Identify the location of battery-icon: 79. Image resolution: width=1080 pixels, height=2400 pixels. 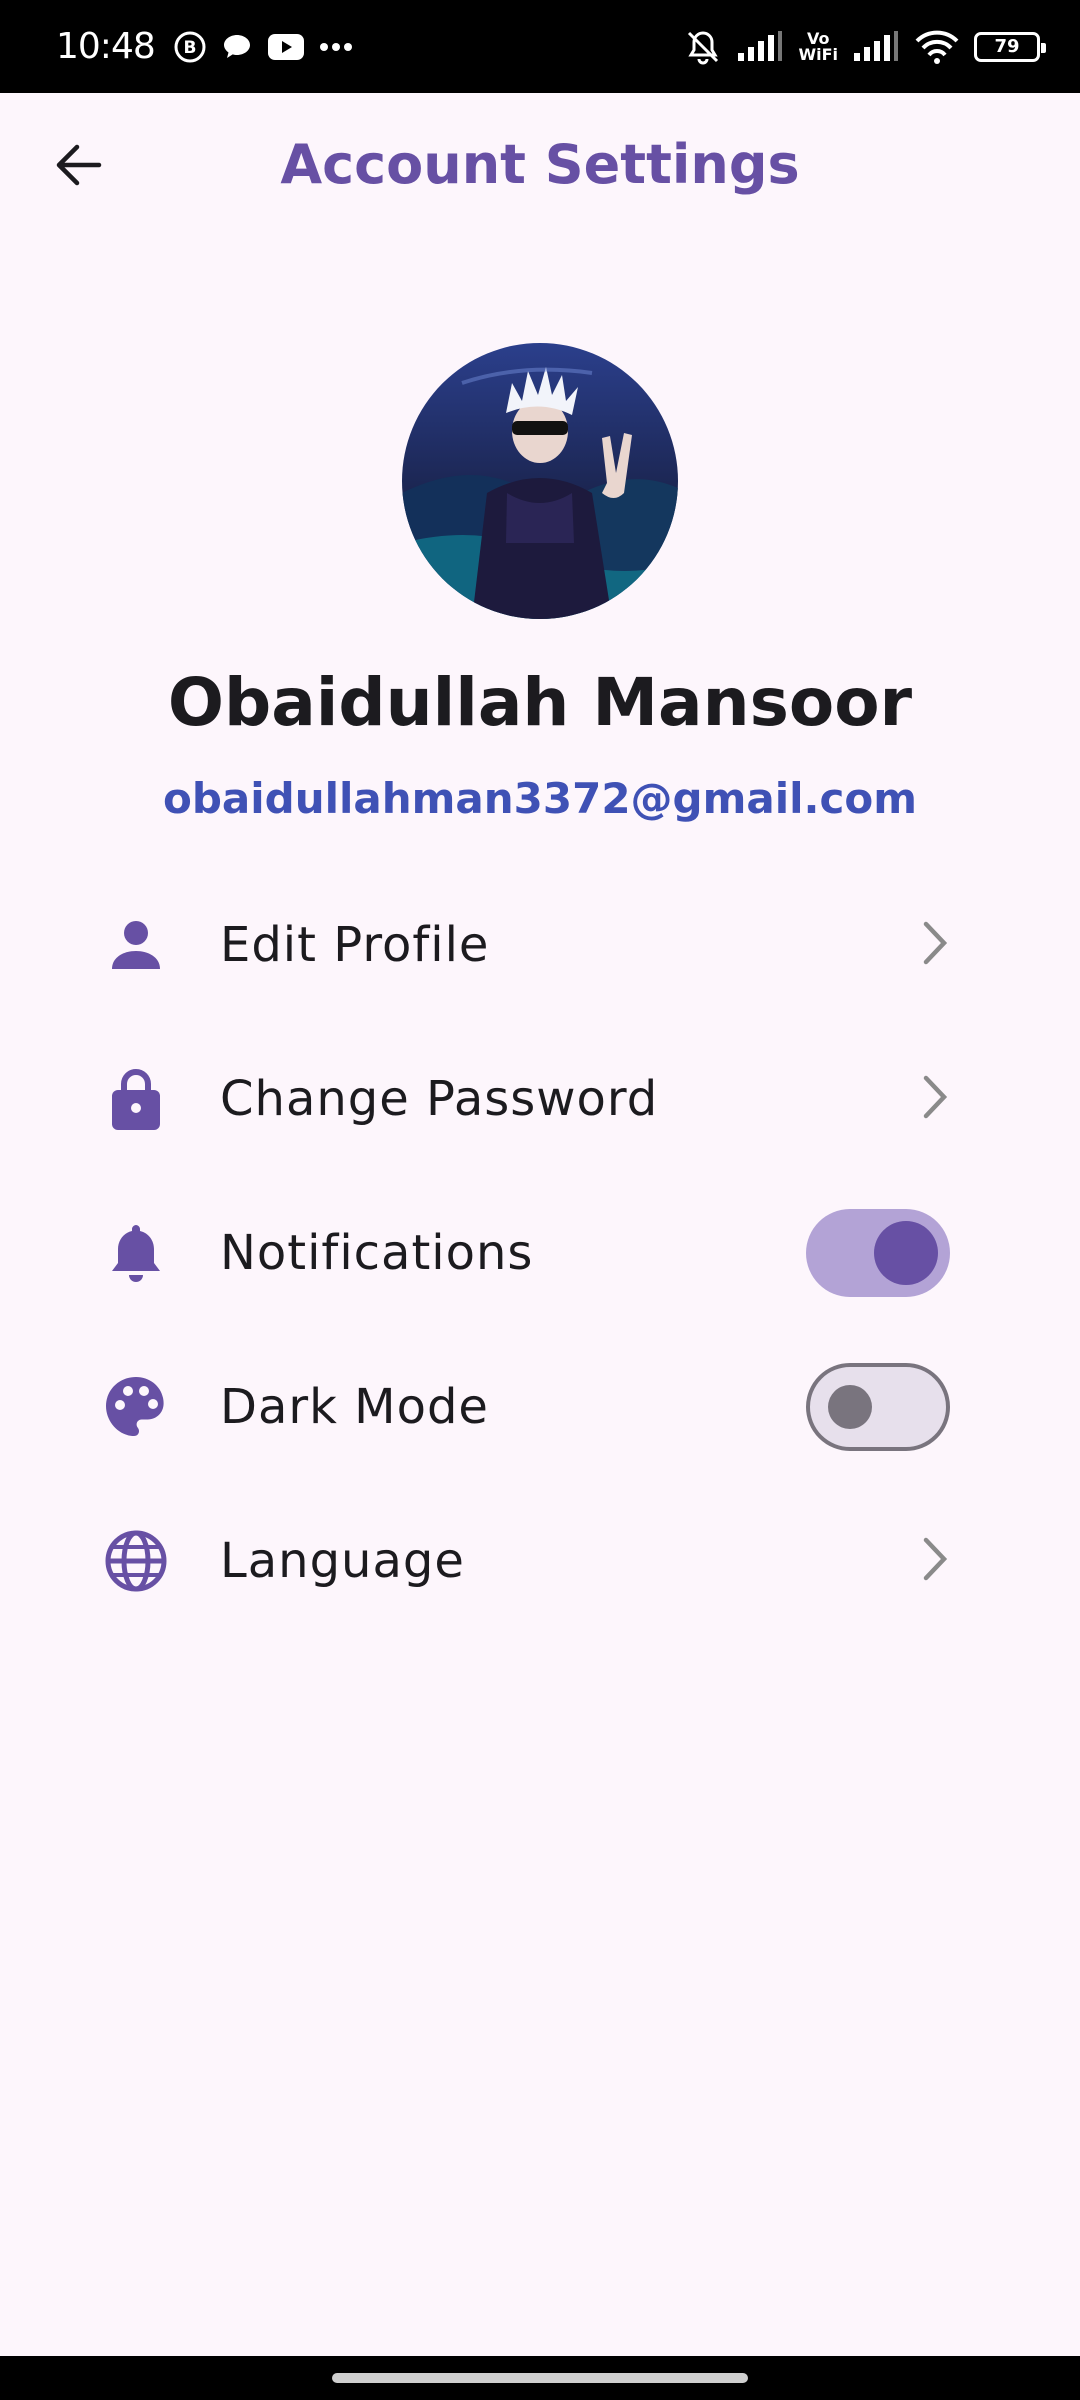
(1010, 46).